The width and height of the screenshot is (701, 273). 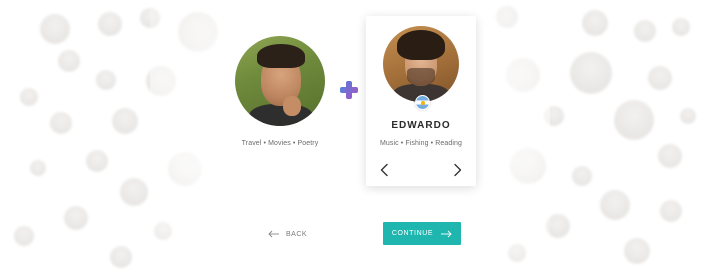 I want to click on match-interests: Music • Fishing • Reading, so click(x=421, y=143).